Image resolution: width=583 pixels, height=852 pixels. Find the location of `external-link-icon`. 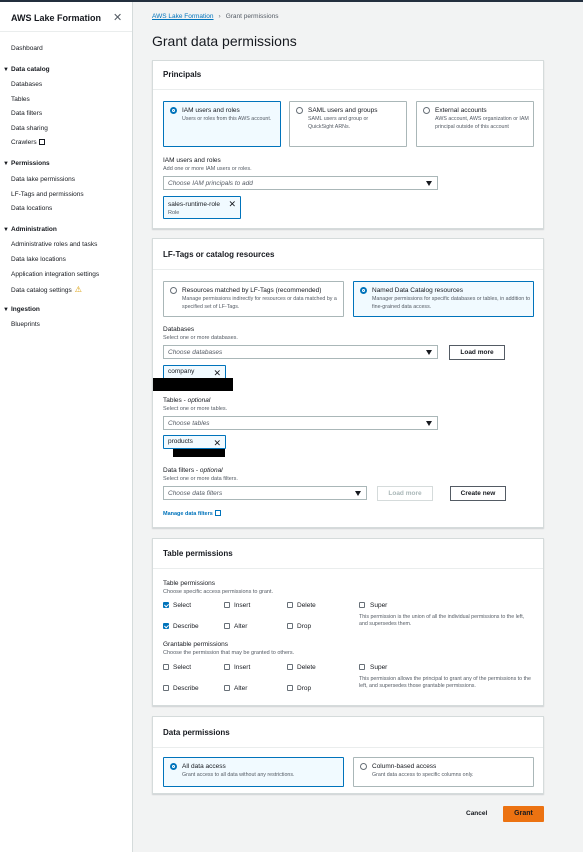

external-link-icon is located at coordinates (41, 142).